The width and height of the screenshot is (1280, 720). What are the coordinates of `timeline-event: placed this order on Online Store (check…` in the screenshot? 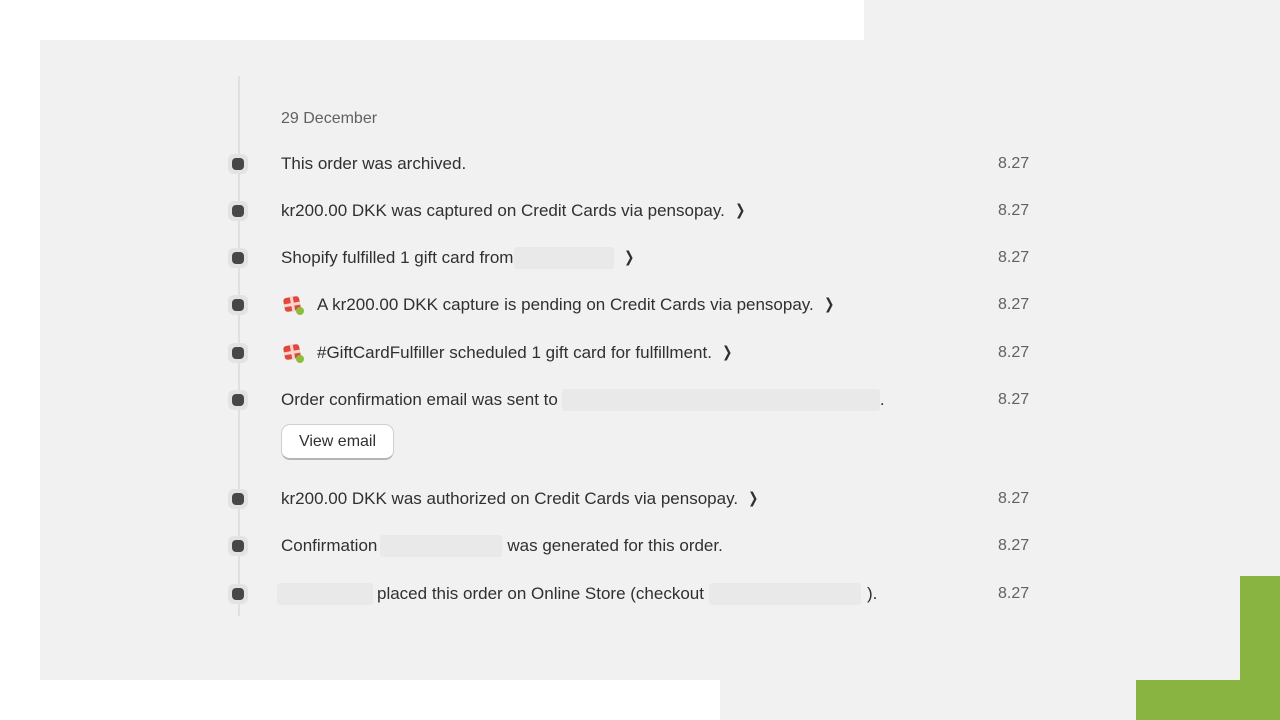 It's located at (640, 594).